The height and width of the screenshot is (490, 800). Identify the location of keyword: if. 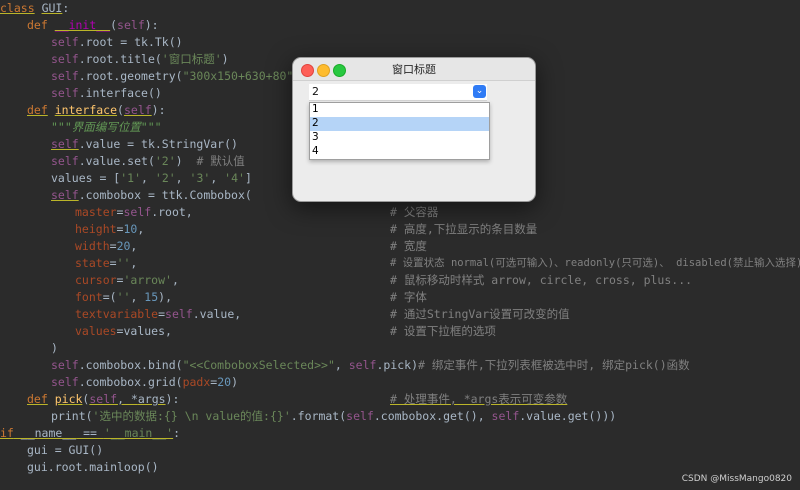
(7, 433).